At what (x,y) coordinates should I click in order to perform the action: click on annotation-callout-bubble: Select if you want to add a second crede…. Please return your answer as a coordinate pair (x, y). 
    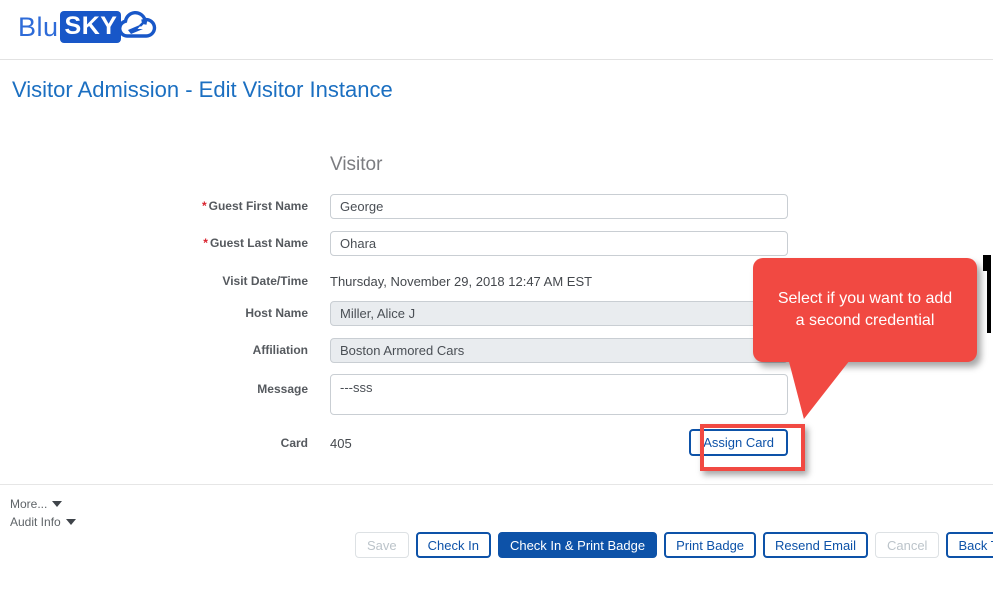
    Looking at the image, I should click on (865, 310).